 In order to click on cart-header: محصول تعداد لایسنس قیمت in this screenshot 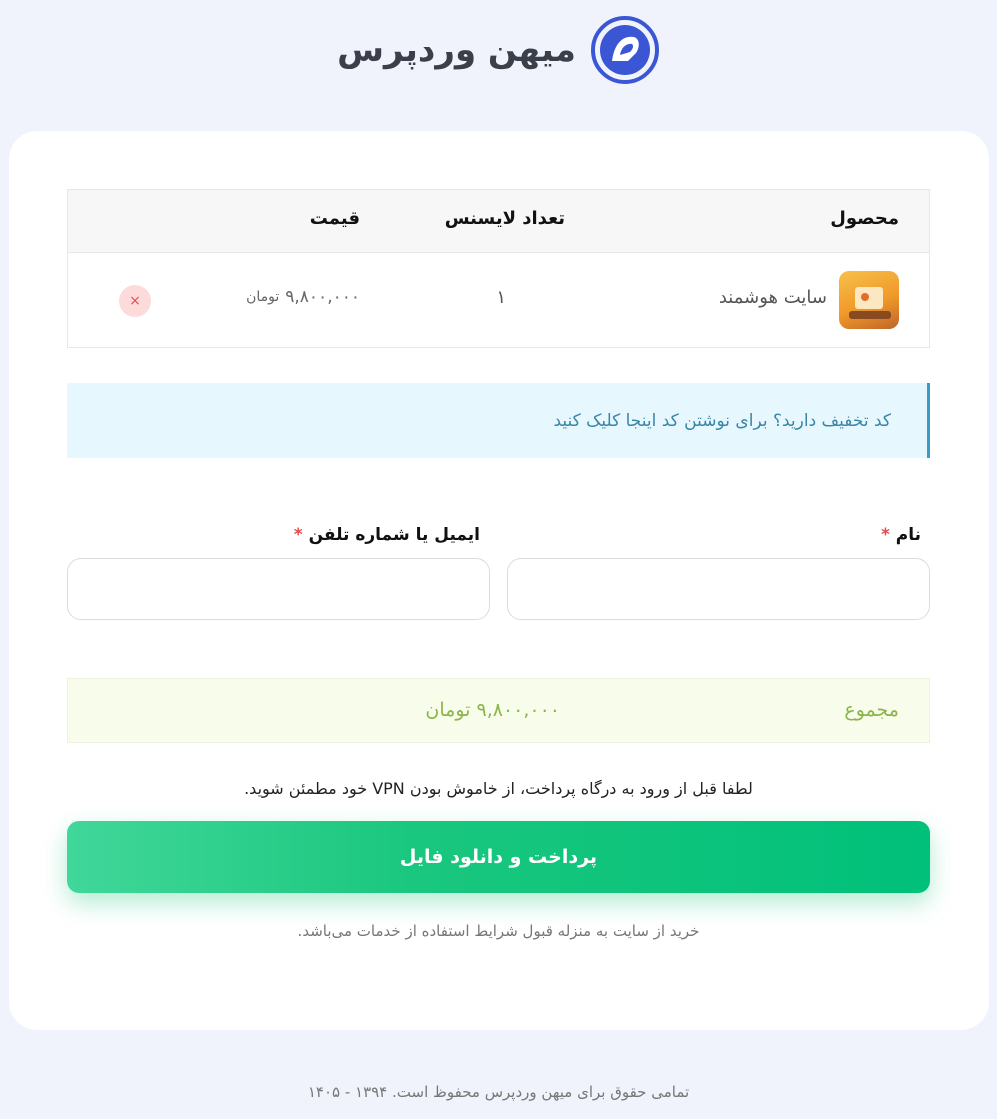, I will do `click(498, 221)`.